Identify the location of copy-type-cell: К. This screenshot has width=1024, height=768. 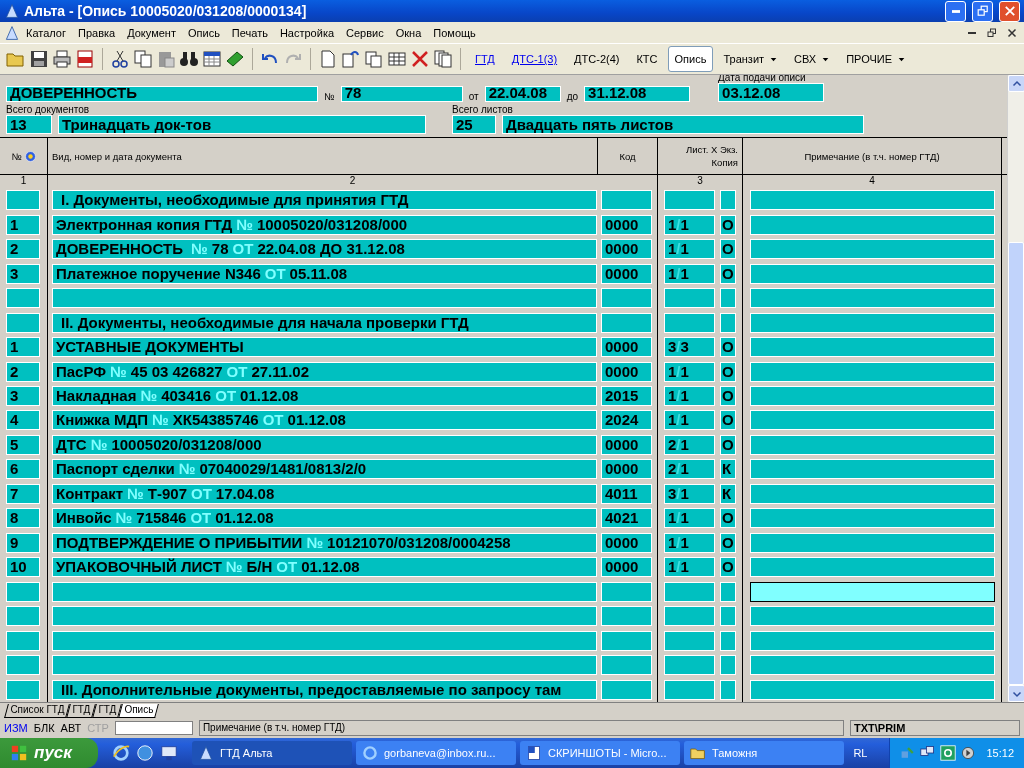
(728, 493).